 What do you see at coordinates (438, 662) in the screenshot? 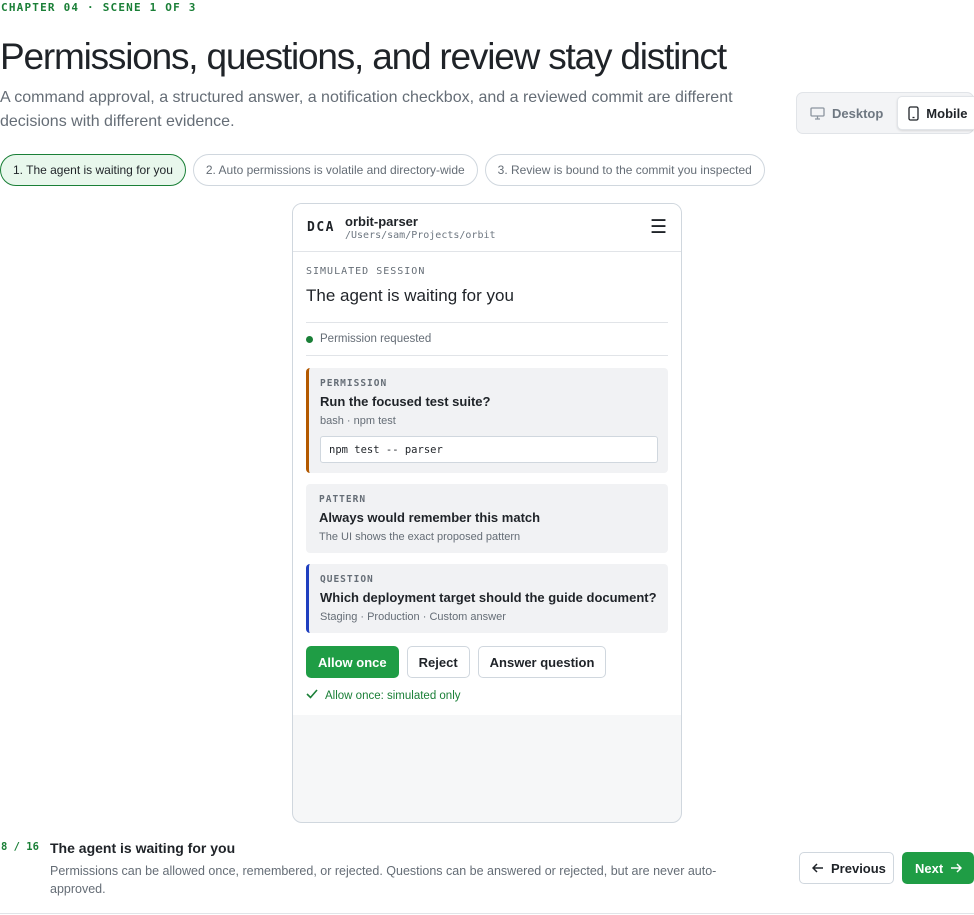
I see `reject-button: Reject` at bounding box center [438, 662].